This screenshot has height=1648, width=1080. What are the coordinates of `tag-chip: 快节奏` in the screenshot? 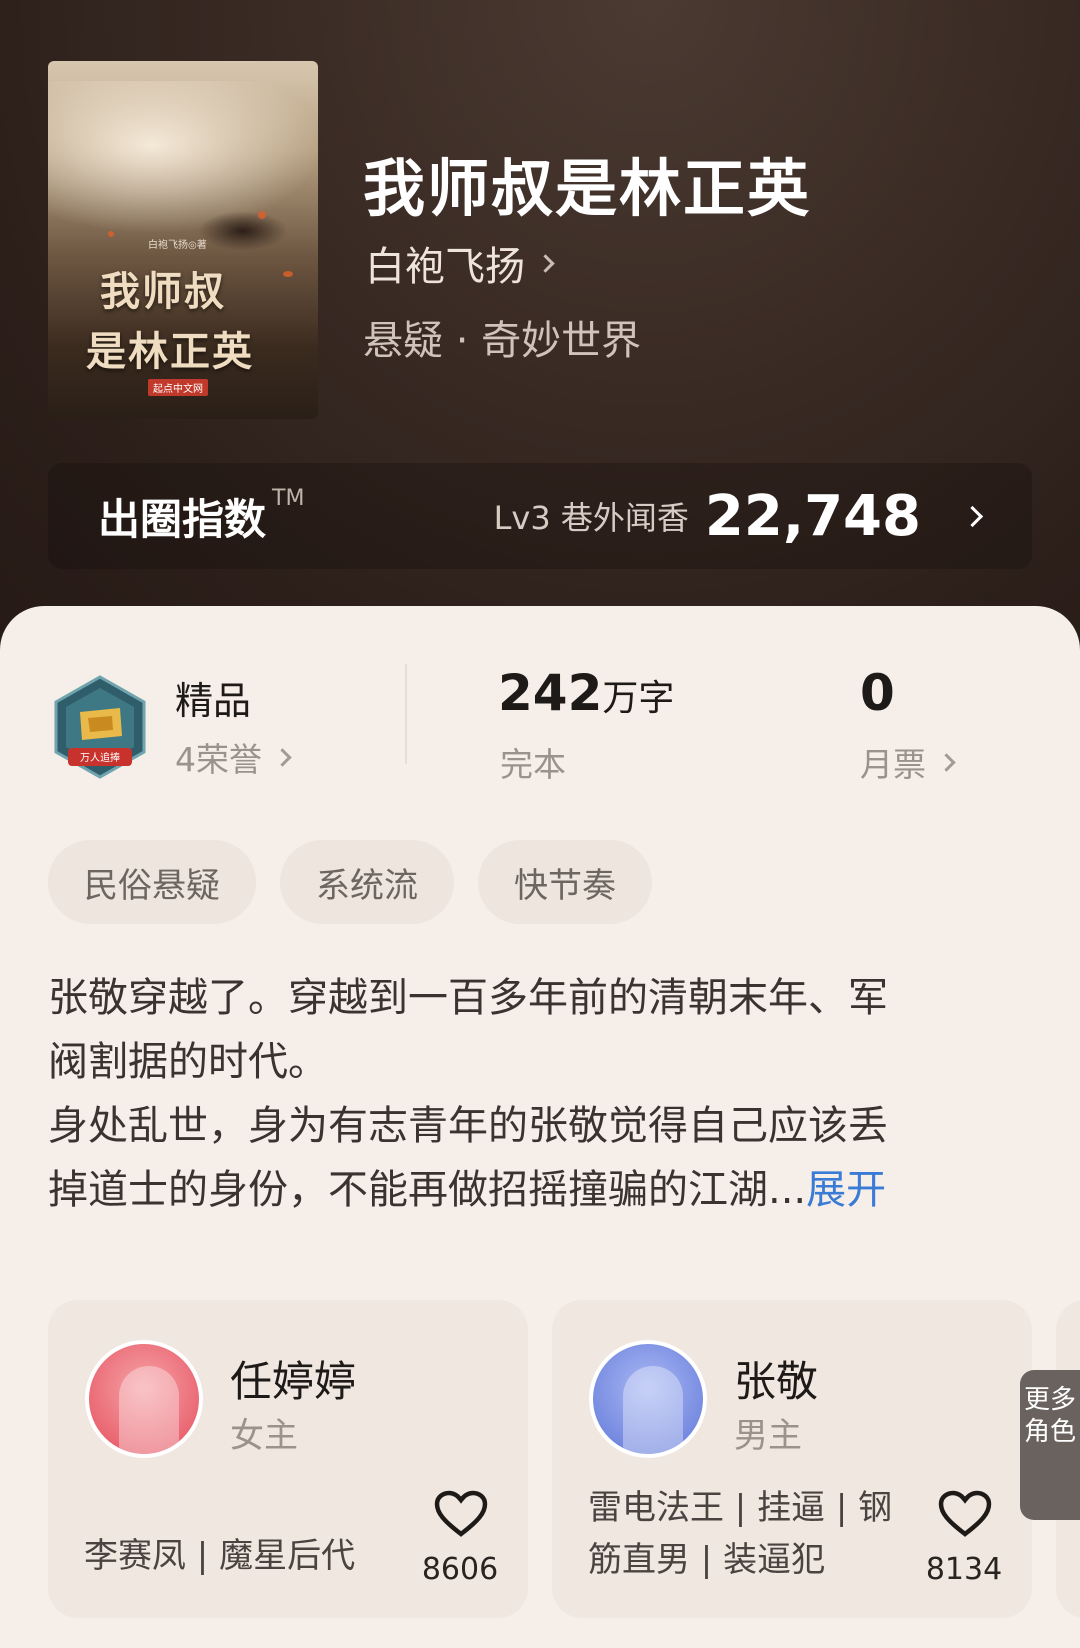 It's located at (565, 882).